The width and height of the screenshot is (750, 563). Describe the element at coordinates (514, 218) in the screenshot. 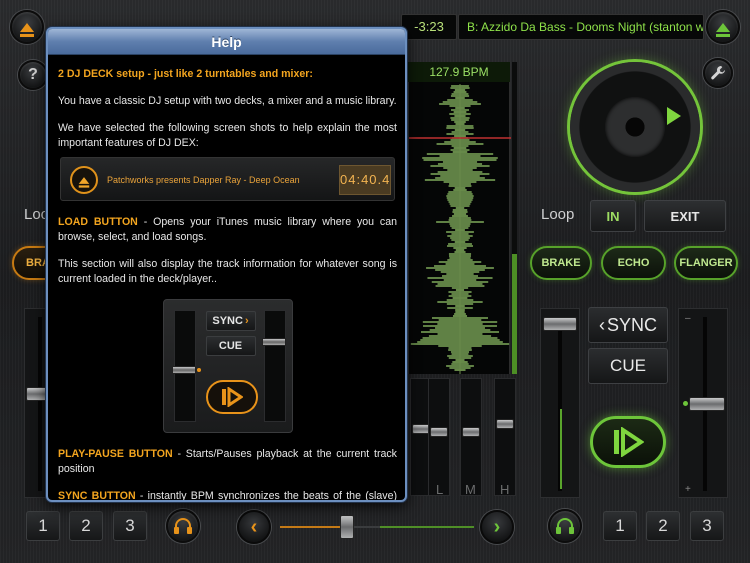

I see `level-meter` at that location.